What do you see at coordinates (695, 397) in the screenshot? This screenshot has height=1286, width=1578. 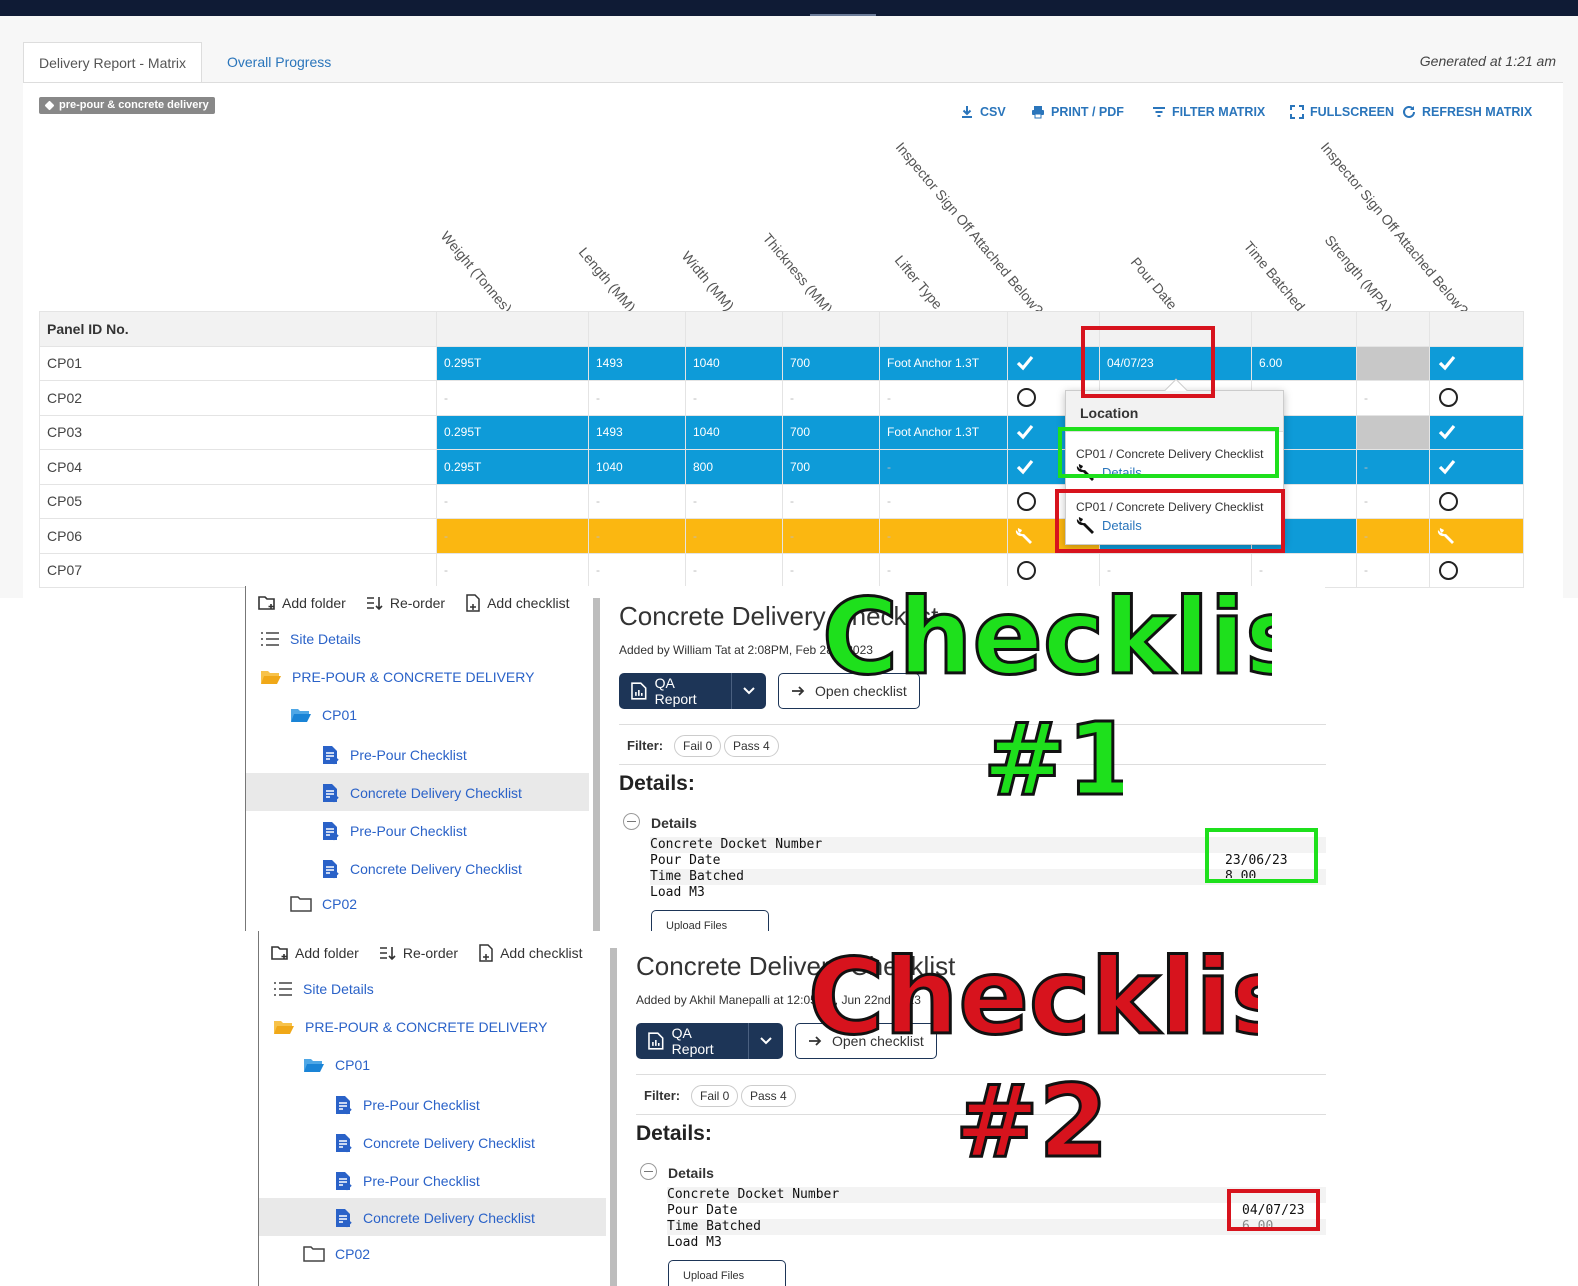 I see `cell-value: -` at bounding box center [695, 397].